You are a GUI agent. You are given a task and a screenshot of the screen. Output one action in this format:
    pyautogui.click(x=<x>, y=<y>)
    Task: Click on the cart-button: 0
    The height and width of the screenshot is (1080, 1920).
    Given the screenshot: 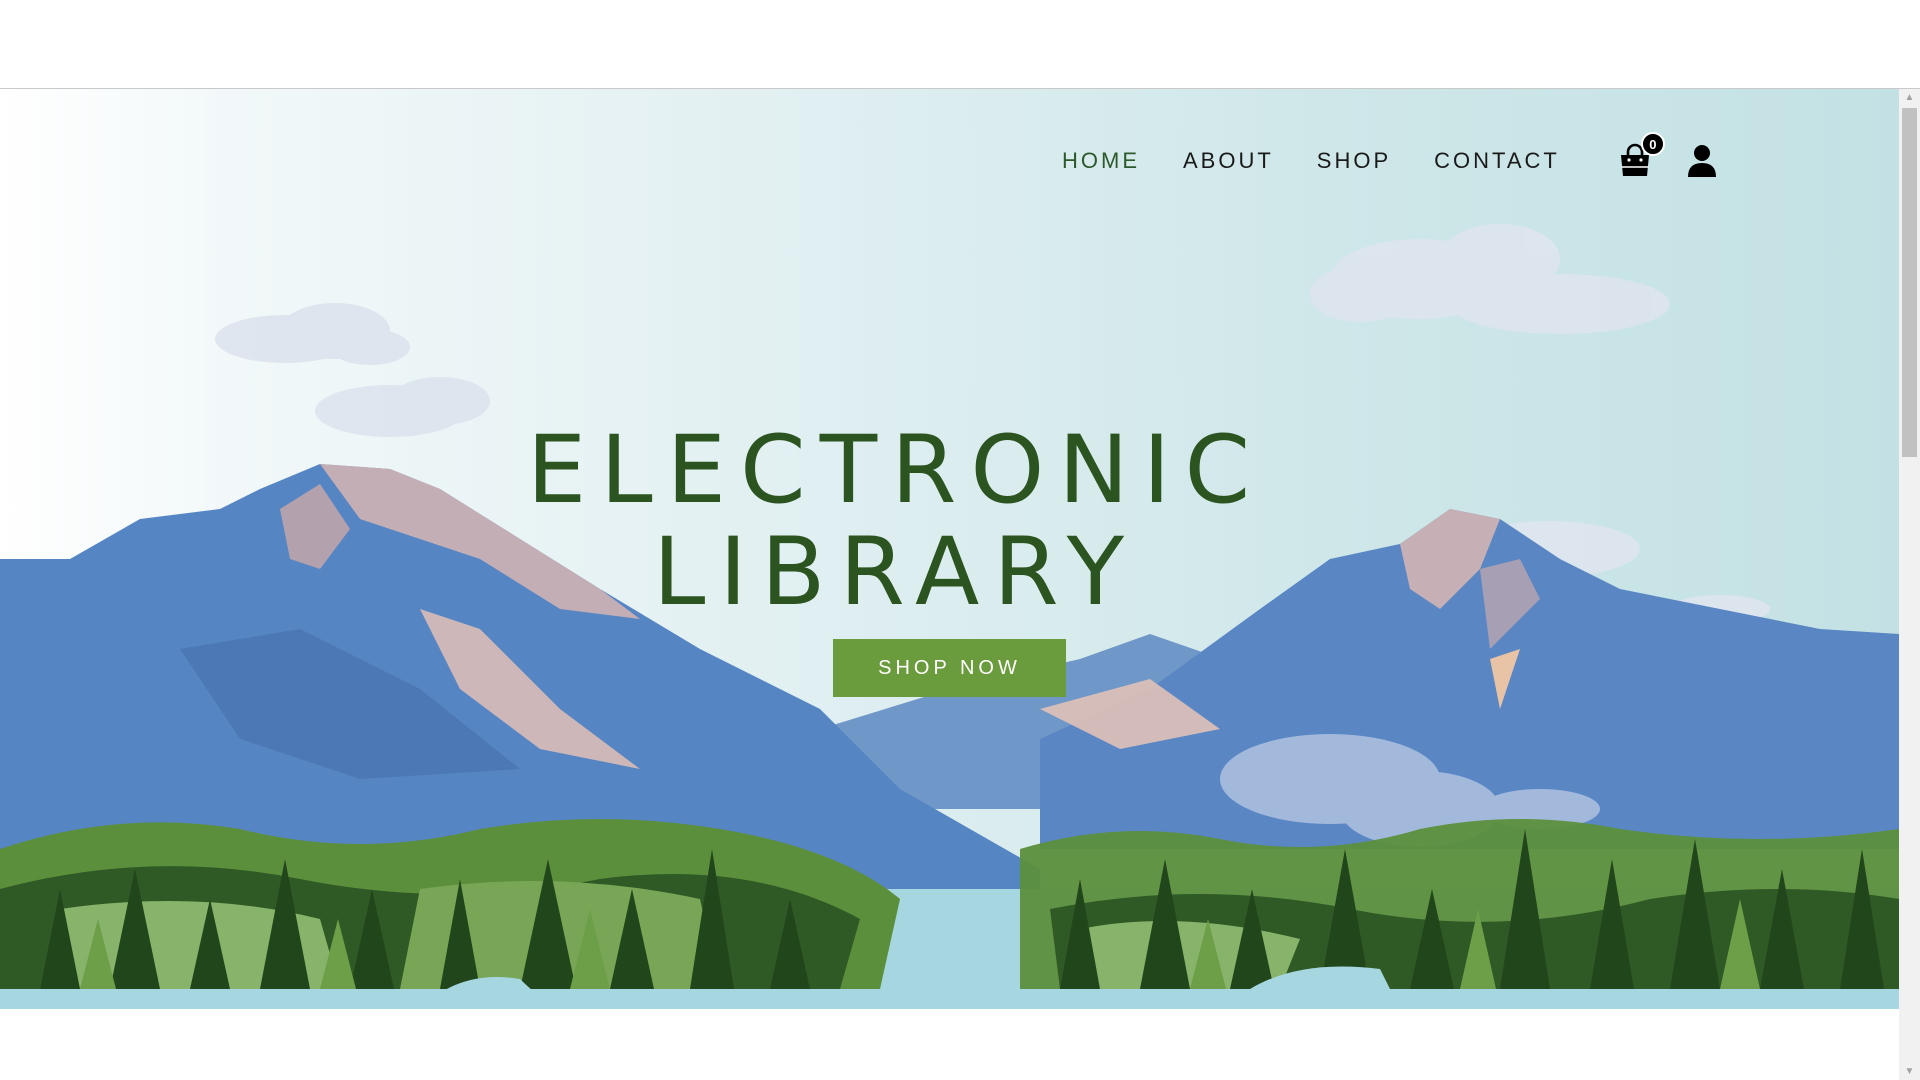 What is the action you would take?
    pyautogui.click(x=1641, y=155)
    